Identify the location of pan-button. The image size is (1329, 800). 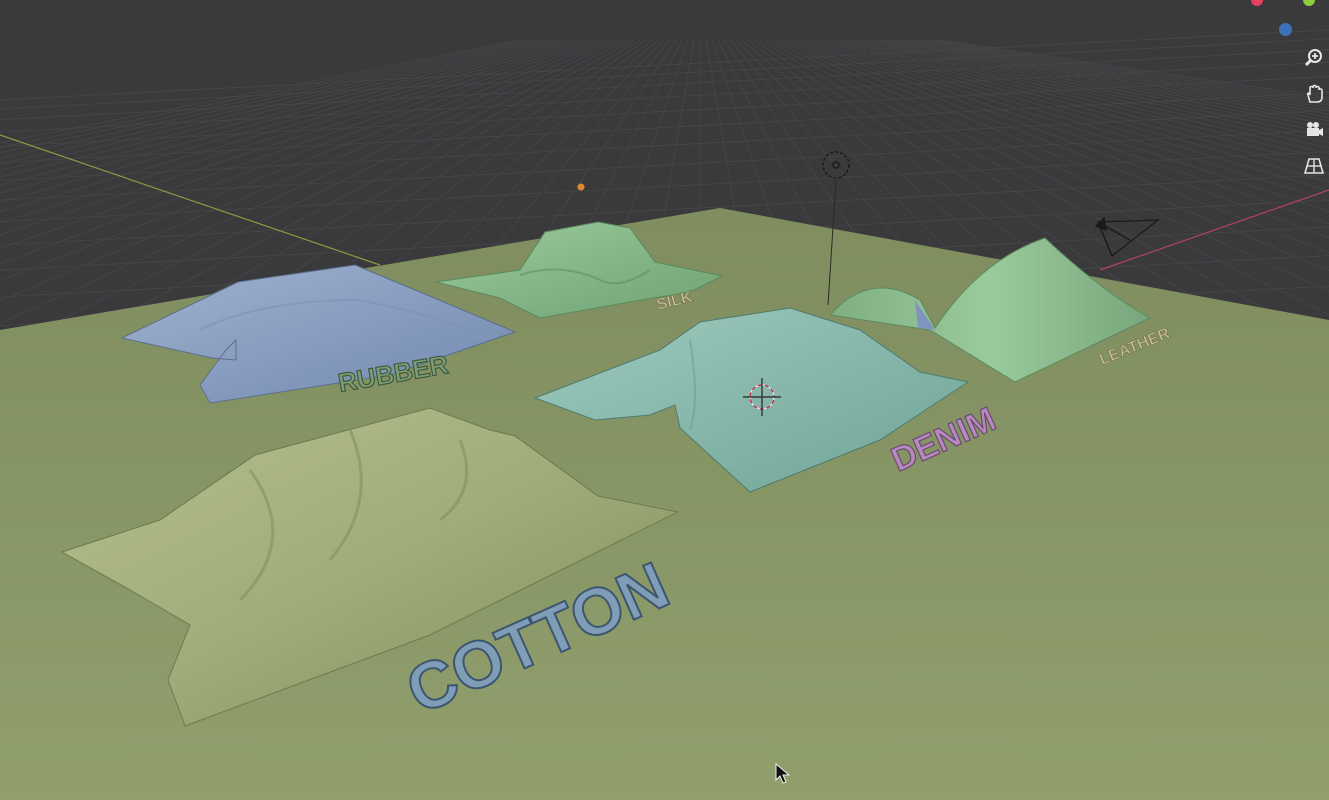
(1314, 94).